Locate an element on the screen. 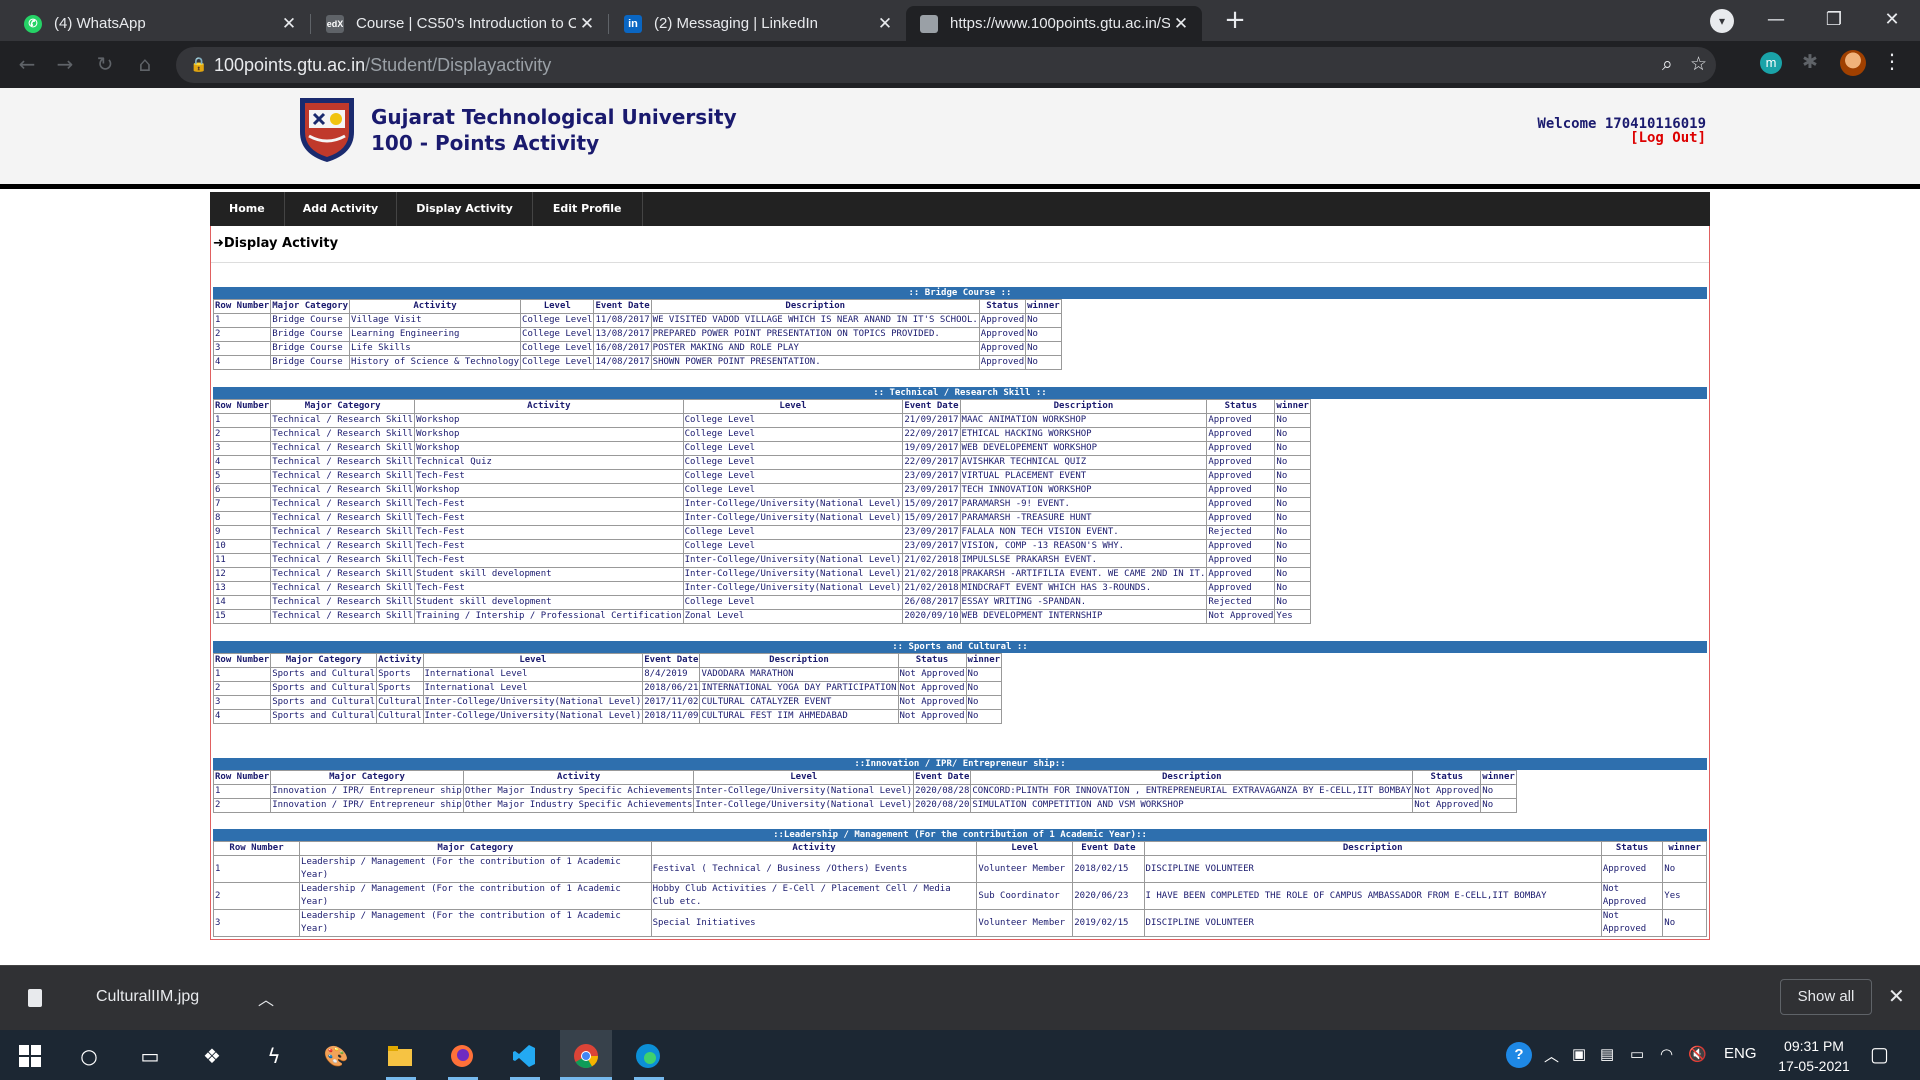 This screenshot has width=1920, height=1080. wifi-icon: ◠ is located at coordinates (1666, 1054).